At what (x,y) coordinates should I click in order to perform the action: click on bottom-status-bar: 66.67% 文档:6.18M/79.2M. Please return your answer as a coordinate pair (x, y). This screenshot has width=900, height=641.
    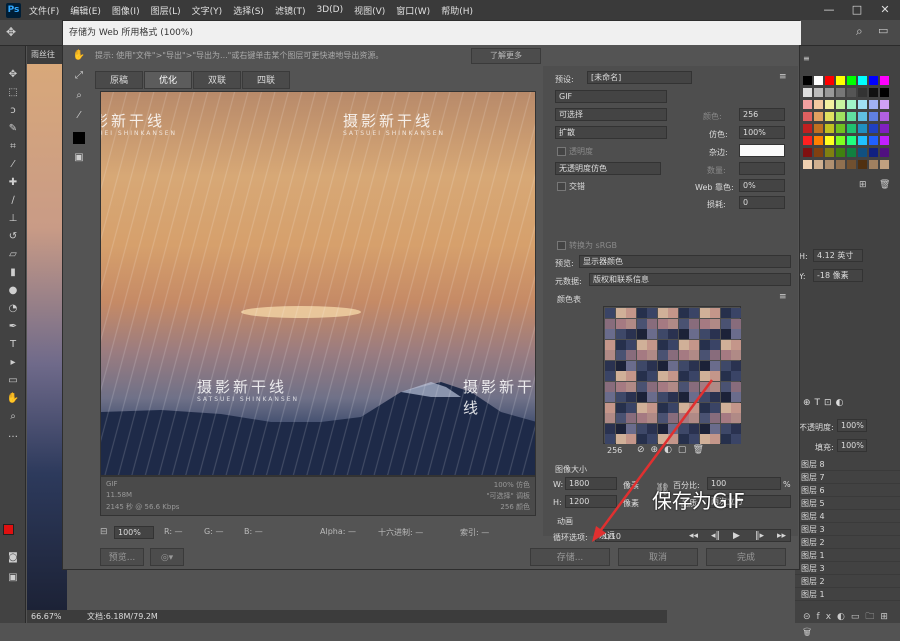
    Looking at the image, I should click on (347, 616).